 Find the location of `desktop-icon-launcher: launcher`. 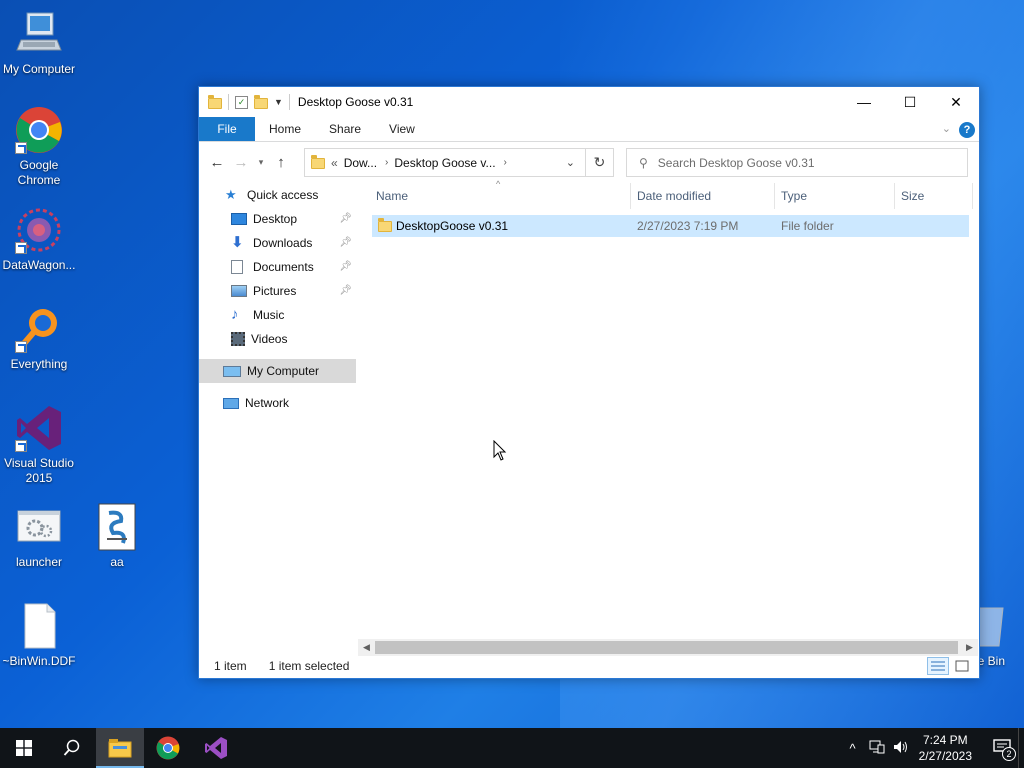

desktop-icon-launcher: launcher is located at coordinates (39, 536).